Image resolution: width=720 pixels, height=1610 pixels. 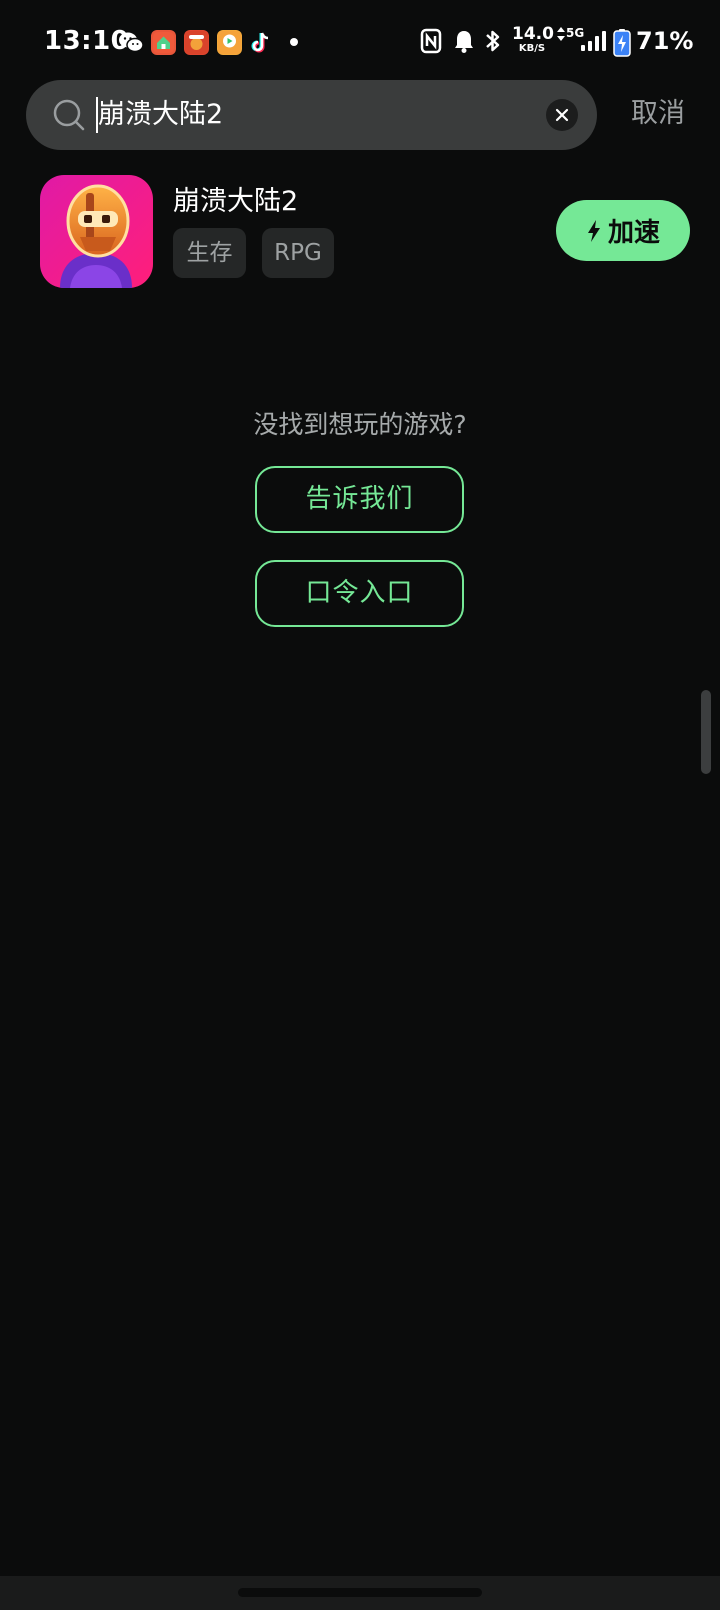 I want to click on tiktok-icon, so click(x=262, y=42).